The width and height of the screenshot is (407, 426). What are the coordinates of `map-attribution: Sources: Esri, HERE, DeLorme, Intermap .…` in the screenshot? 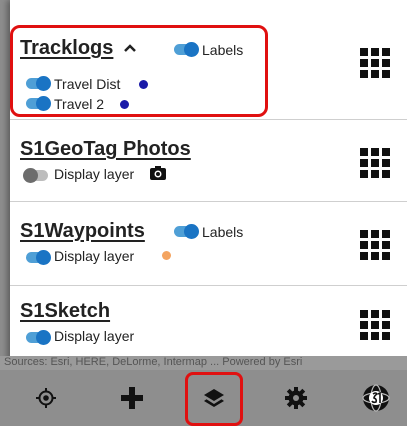 It's located at (153, 362).